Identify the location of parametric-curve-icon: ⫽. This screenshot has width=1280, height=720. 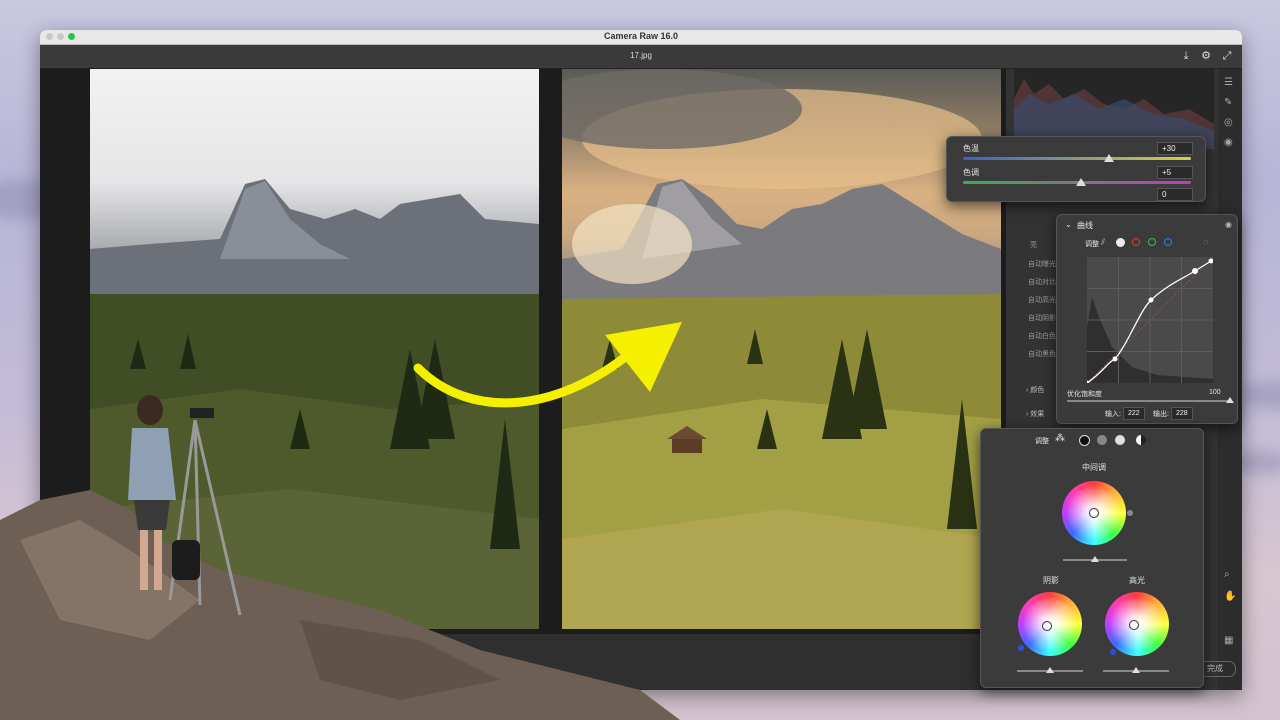
(1103, 242).